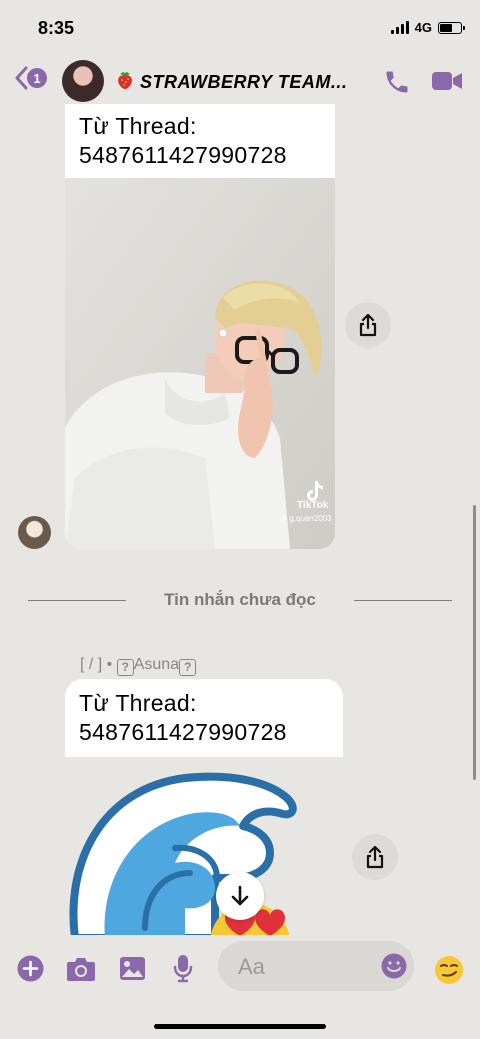 This screenshot has width=480, height=1039. Describe the element at coordinates (96, 664) in the screenshot. I see `sender-prefix: [ / ] •` at that location.